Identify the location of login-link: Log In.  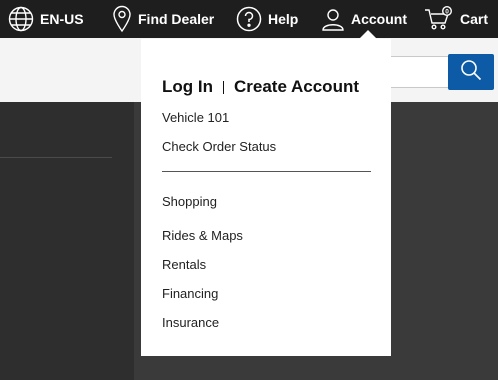
(187, 87).